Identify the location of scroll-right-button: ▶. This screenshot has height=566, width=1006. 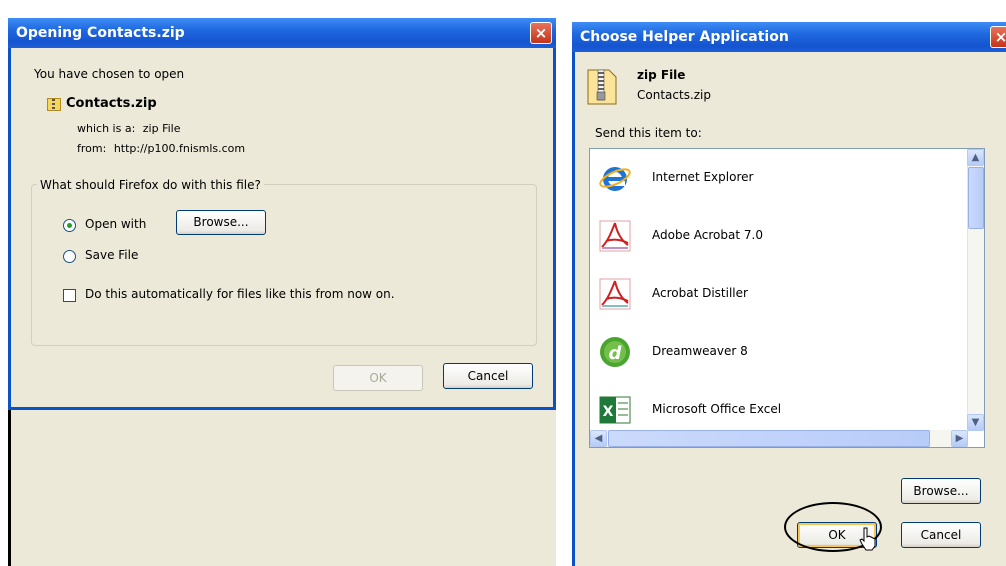
(959, 438).